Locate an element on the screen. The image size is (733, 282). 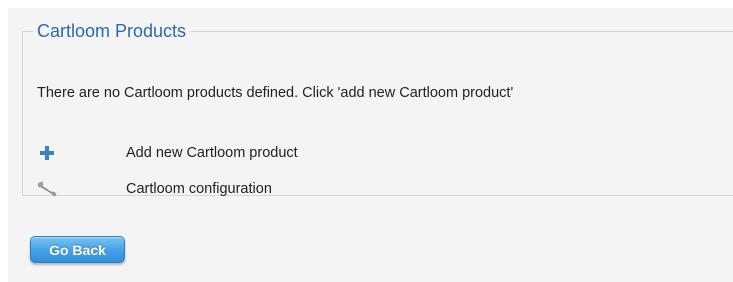
configuration-link: Cartloom configuration is located at coordinates (199, 189).